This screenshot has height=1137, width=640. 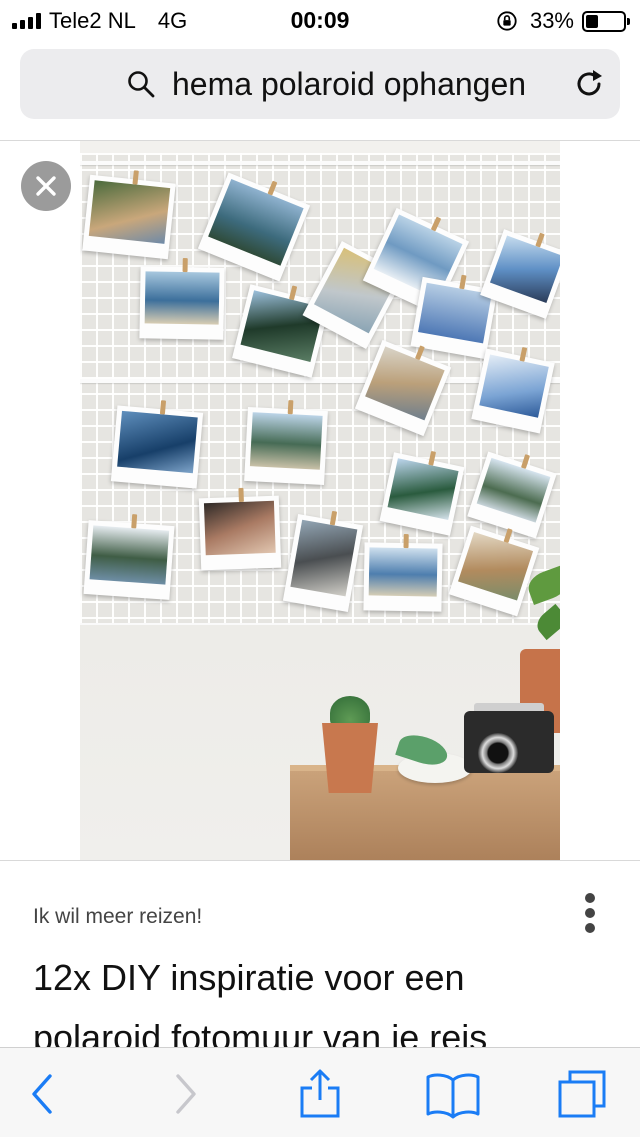 I want to click on bottom-toolbar, so click(x=320, y=1092).